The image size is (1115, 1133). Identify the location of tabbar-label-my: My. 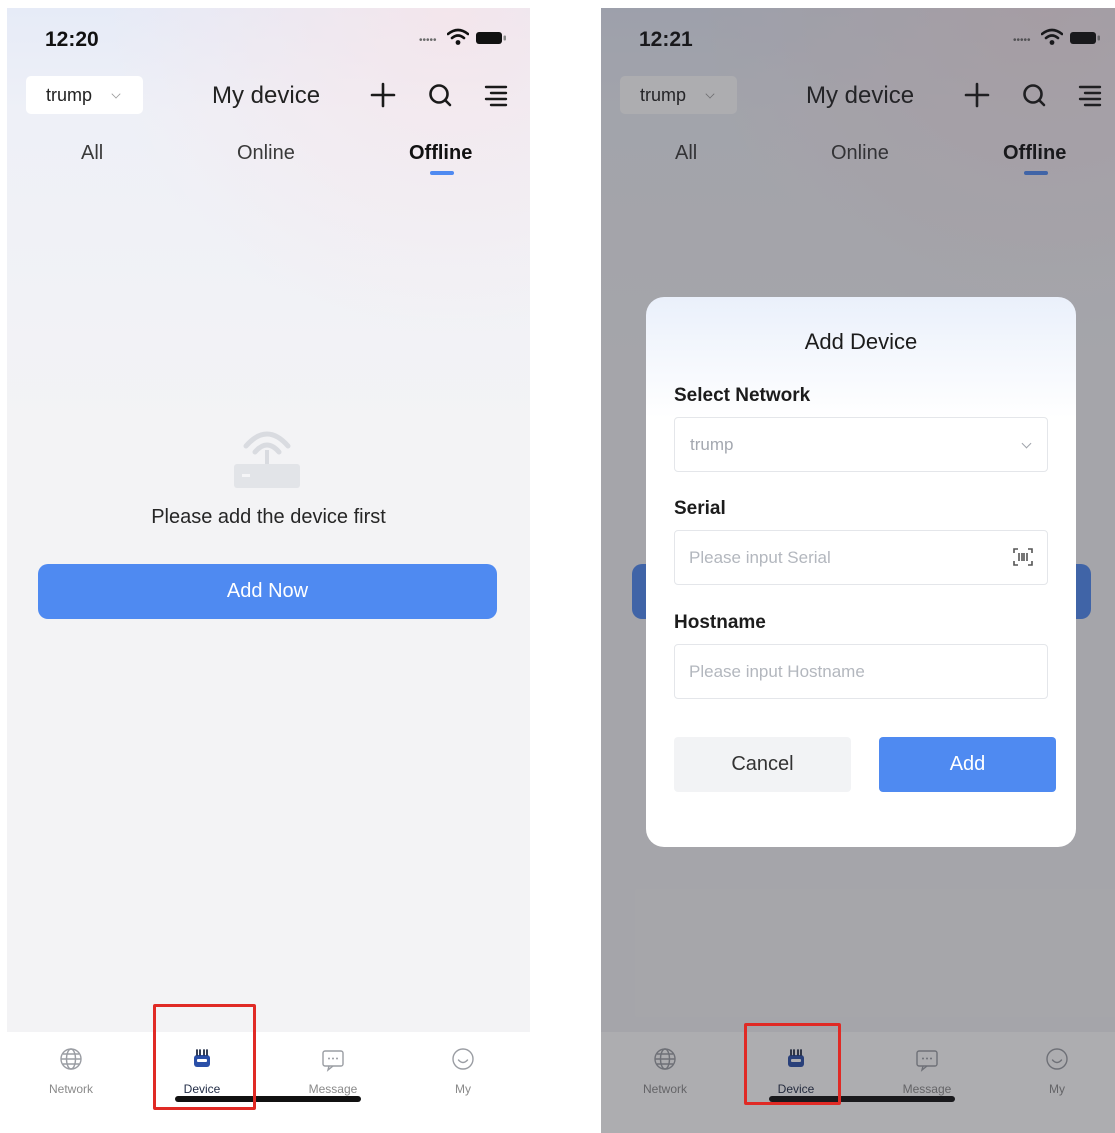
(463, 1089).